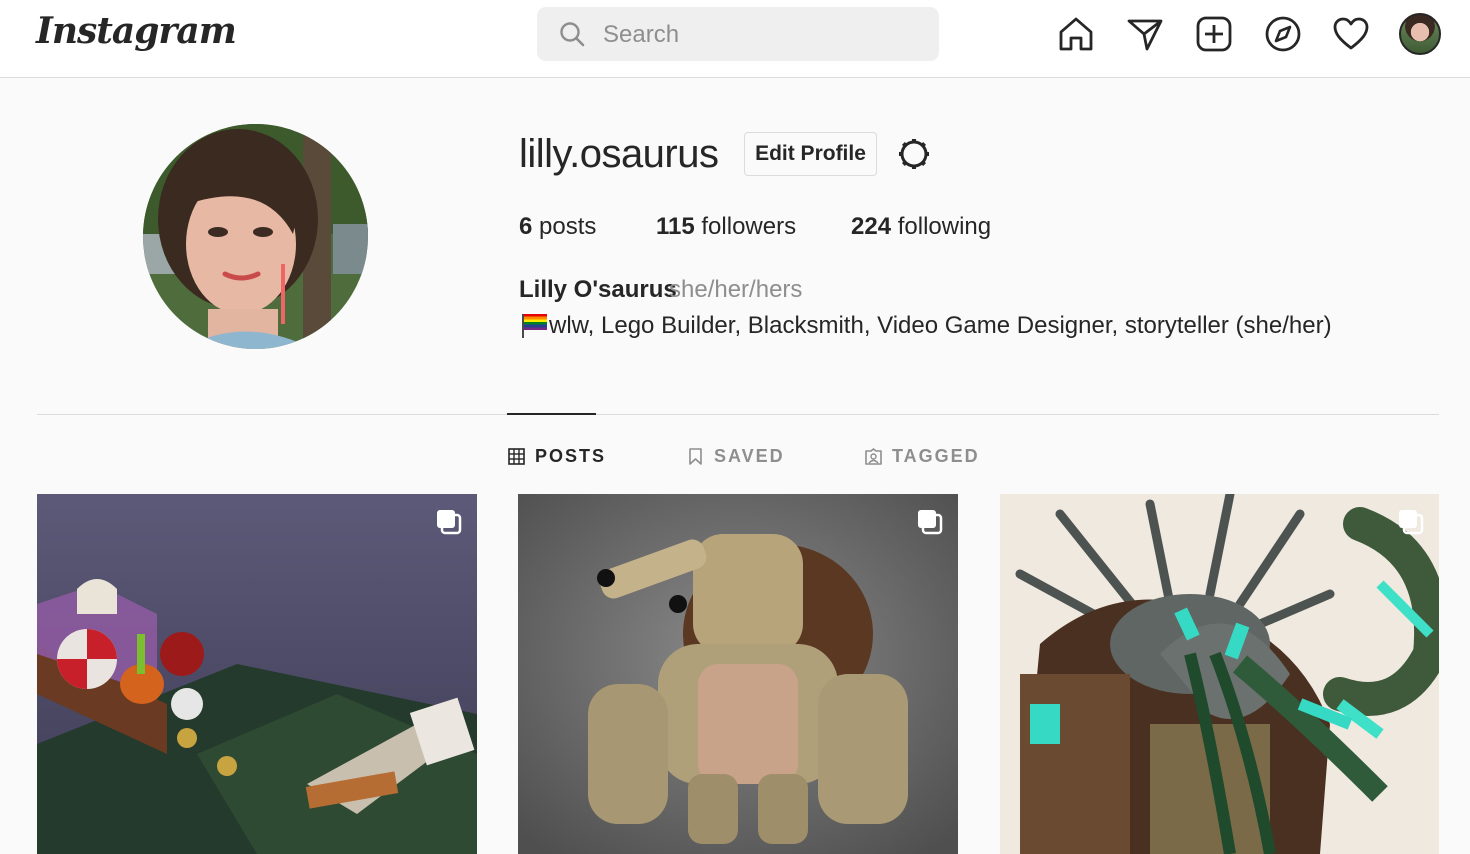  Describe the element at coordinates (619, 154) in the screenshot. I see `profile-username: lilly.osaurus` at that location.